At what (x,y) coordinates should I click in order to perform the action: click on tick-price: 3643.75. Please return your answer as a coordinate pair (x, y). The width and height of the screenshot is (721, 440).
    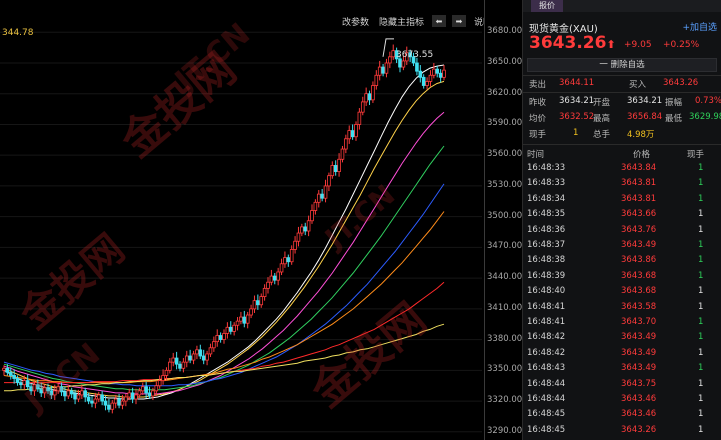
    Looking at the image, I should click on (639, 383).